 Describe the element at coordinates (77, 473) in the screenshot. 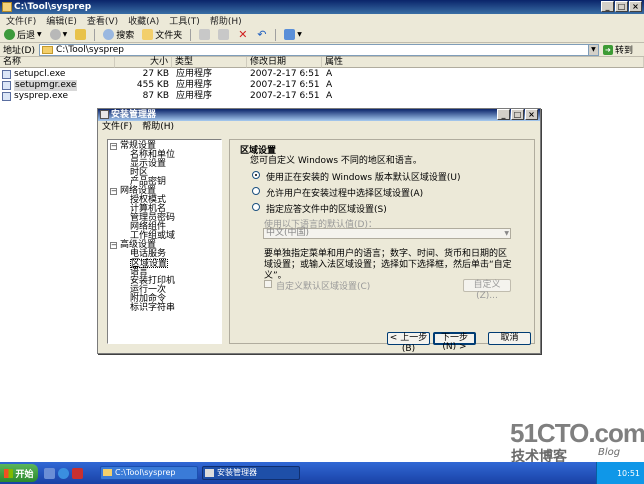

I see `app-shortcut-icon` at that location.